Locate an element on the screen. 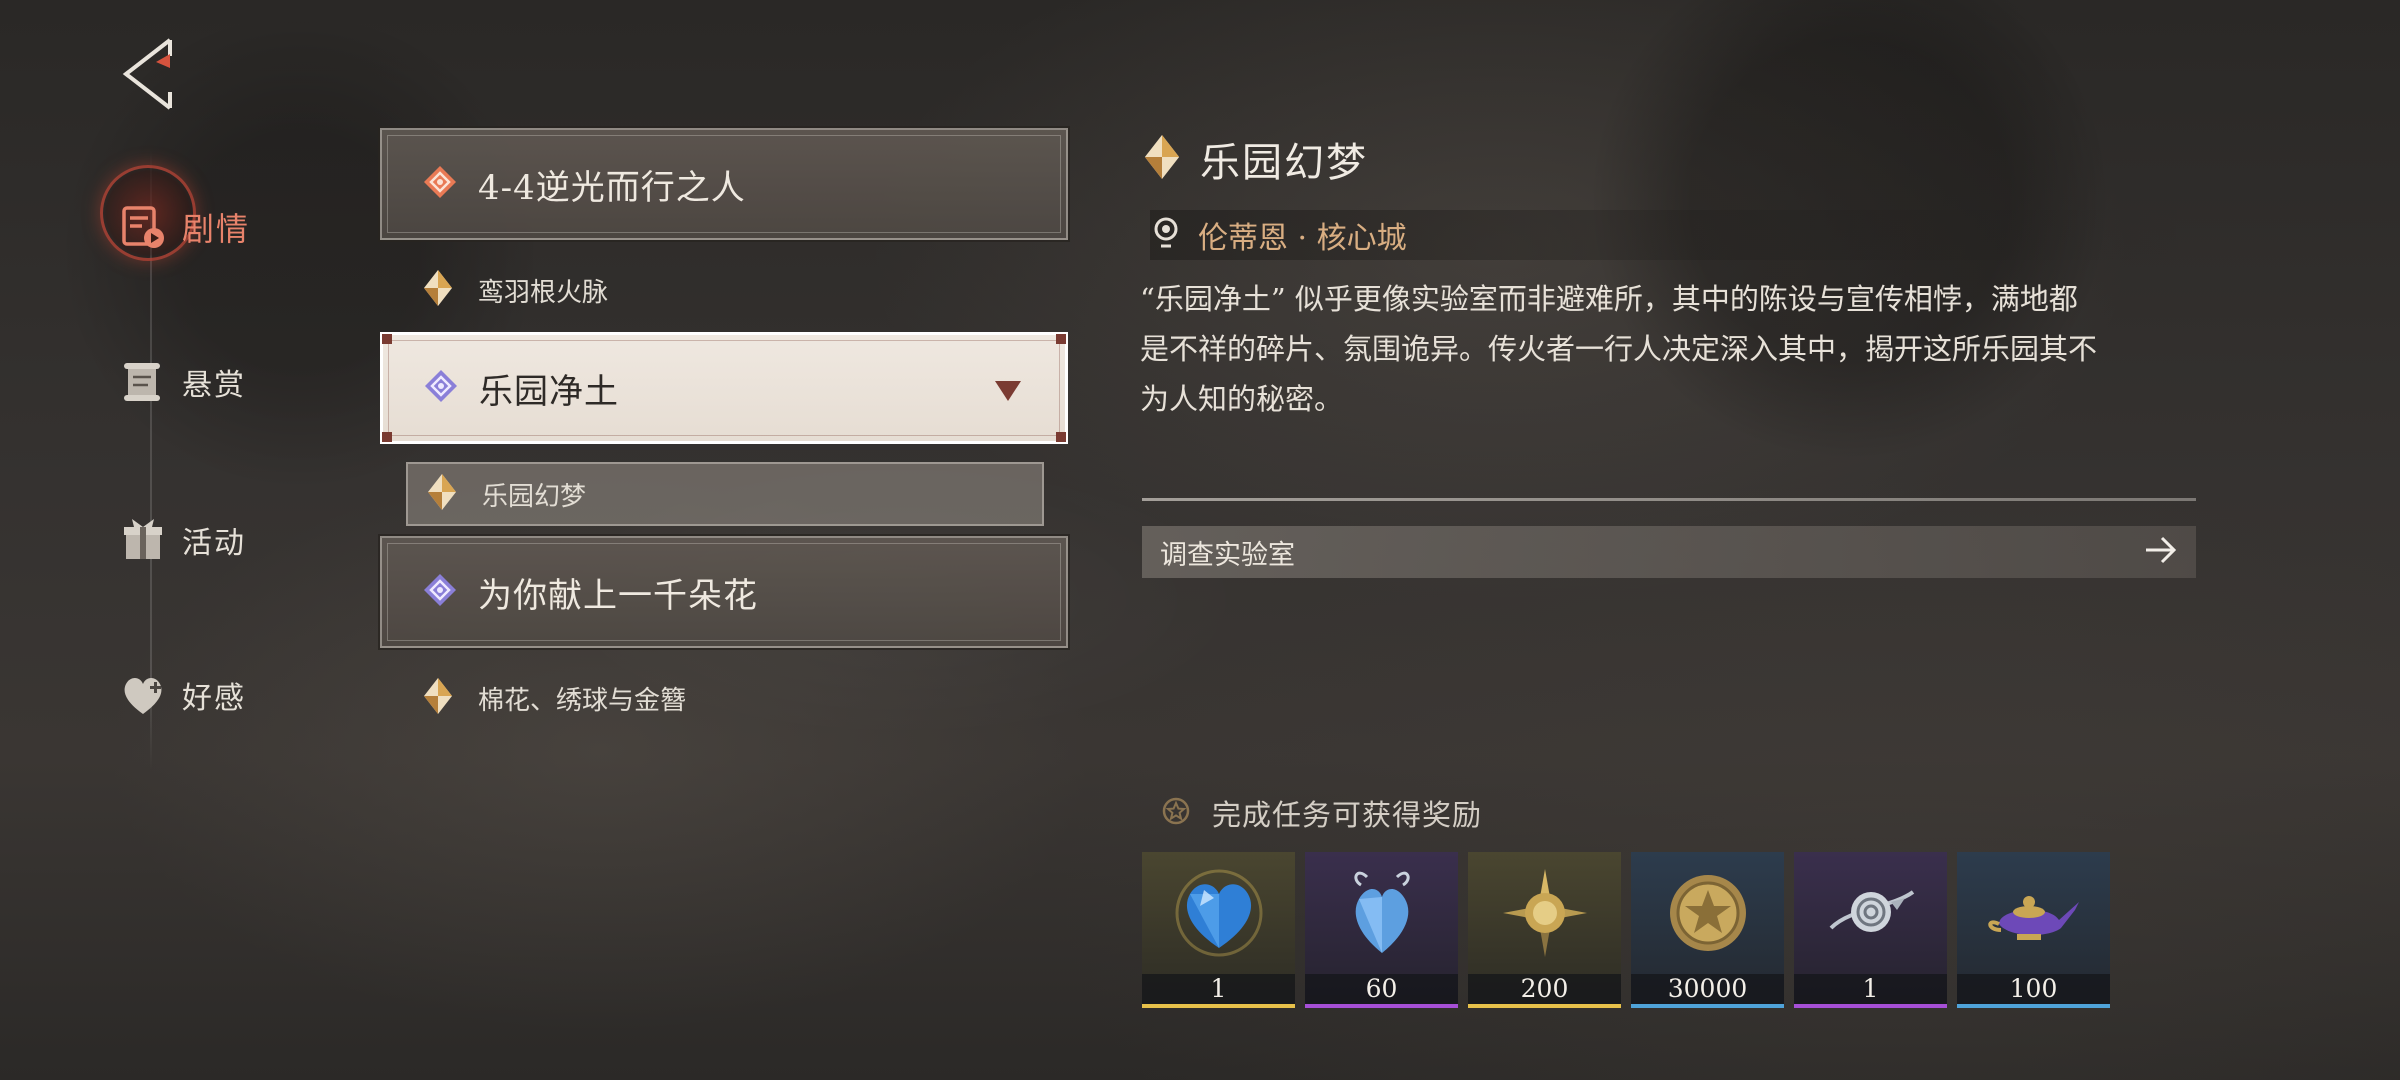 The width and height of the screenshot is (2400, 1080). expand-arrow-icon is located at coordinates (1008, 391).